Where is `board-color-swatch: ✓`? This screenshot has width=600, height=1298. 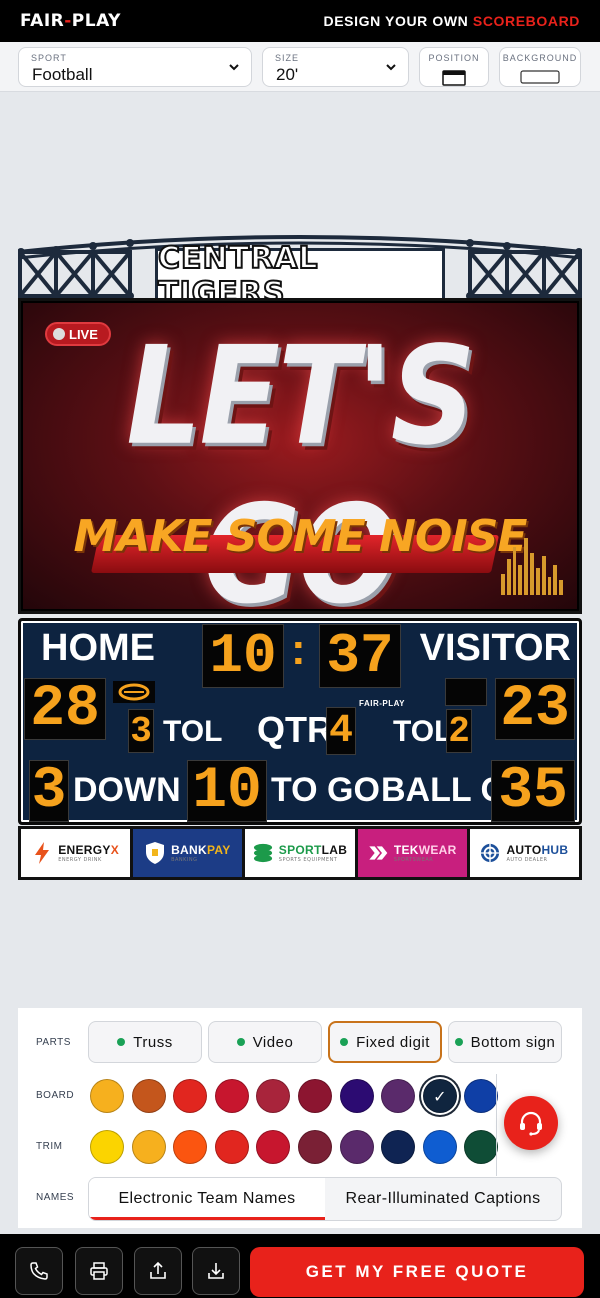 board-color-swatch: ✓ is located at coordinates (439, 1096).